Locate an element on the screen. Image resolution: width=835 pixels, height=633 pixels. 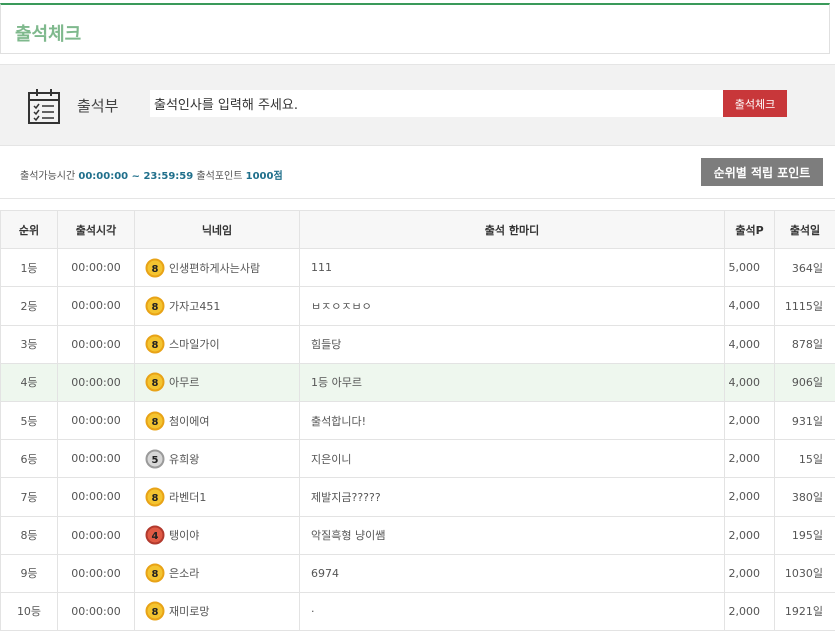
rank-points-button: 순위별 적립 포인트 is located at coordinates (762, 172).